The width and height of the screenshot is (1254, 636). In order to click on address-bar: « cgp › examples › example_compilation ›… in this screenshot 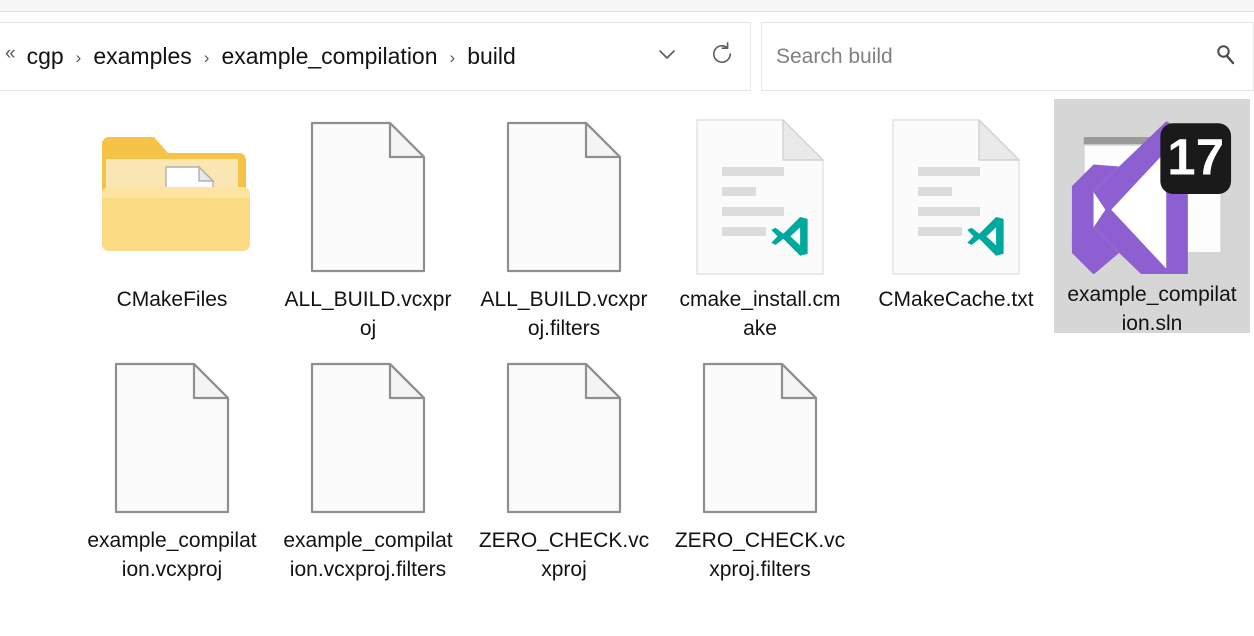, I will do `click(375, 56)`.